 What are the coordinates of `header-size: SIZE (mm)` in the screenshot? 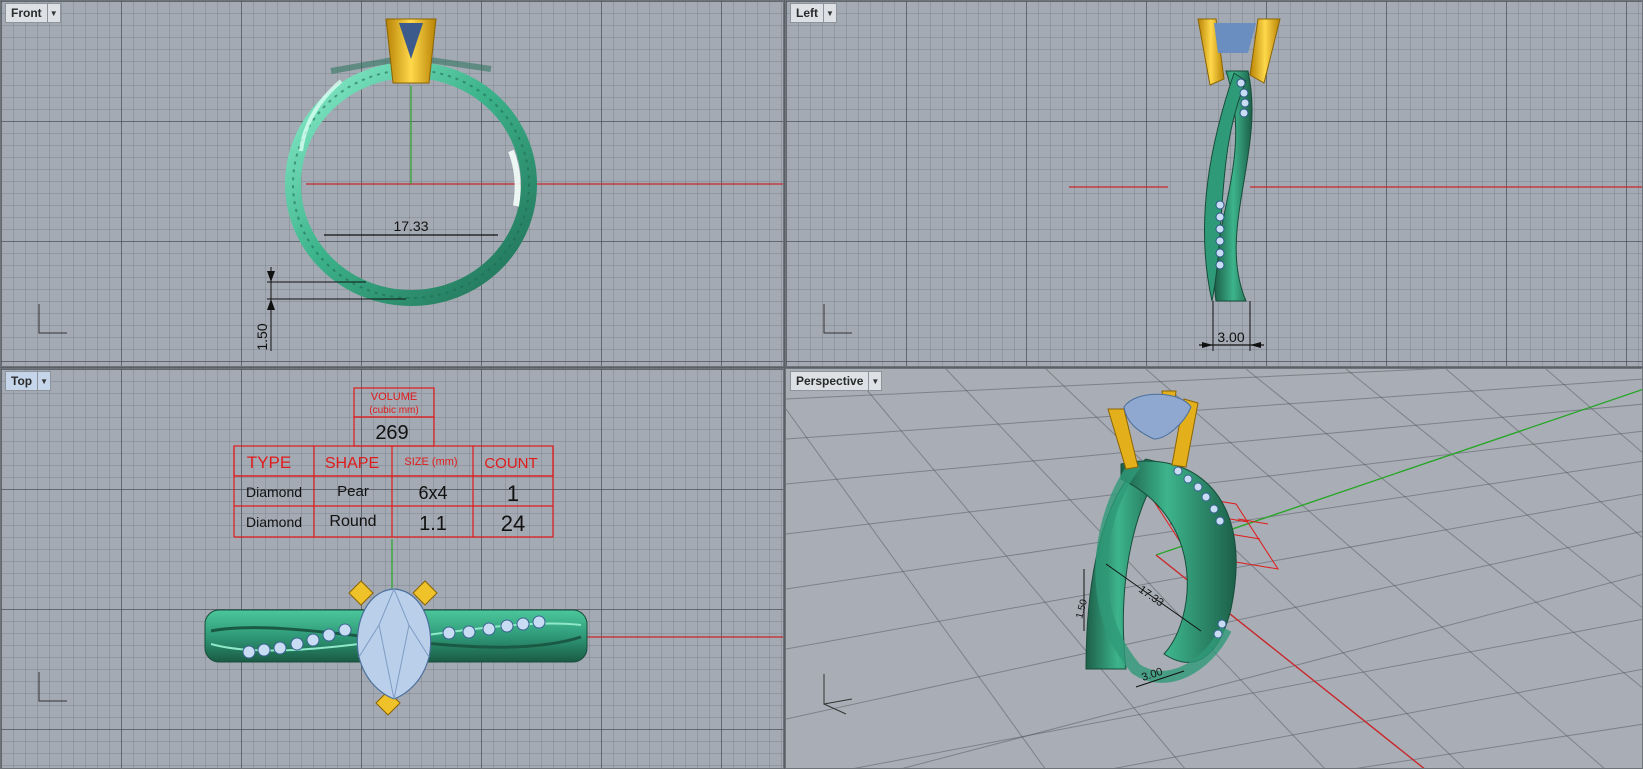 It's located at (430, 462).